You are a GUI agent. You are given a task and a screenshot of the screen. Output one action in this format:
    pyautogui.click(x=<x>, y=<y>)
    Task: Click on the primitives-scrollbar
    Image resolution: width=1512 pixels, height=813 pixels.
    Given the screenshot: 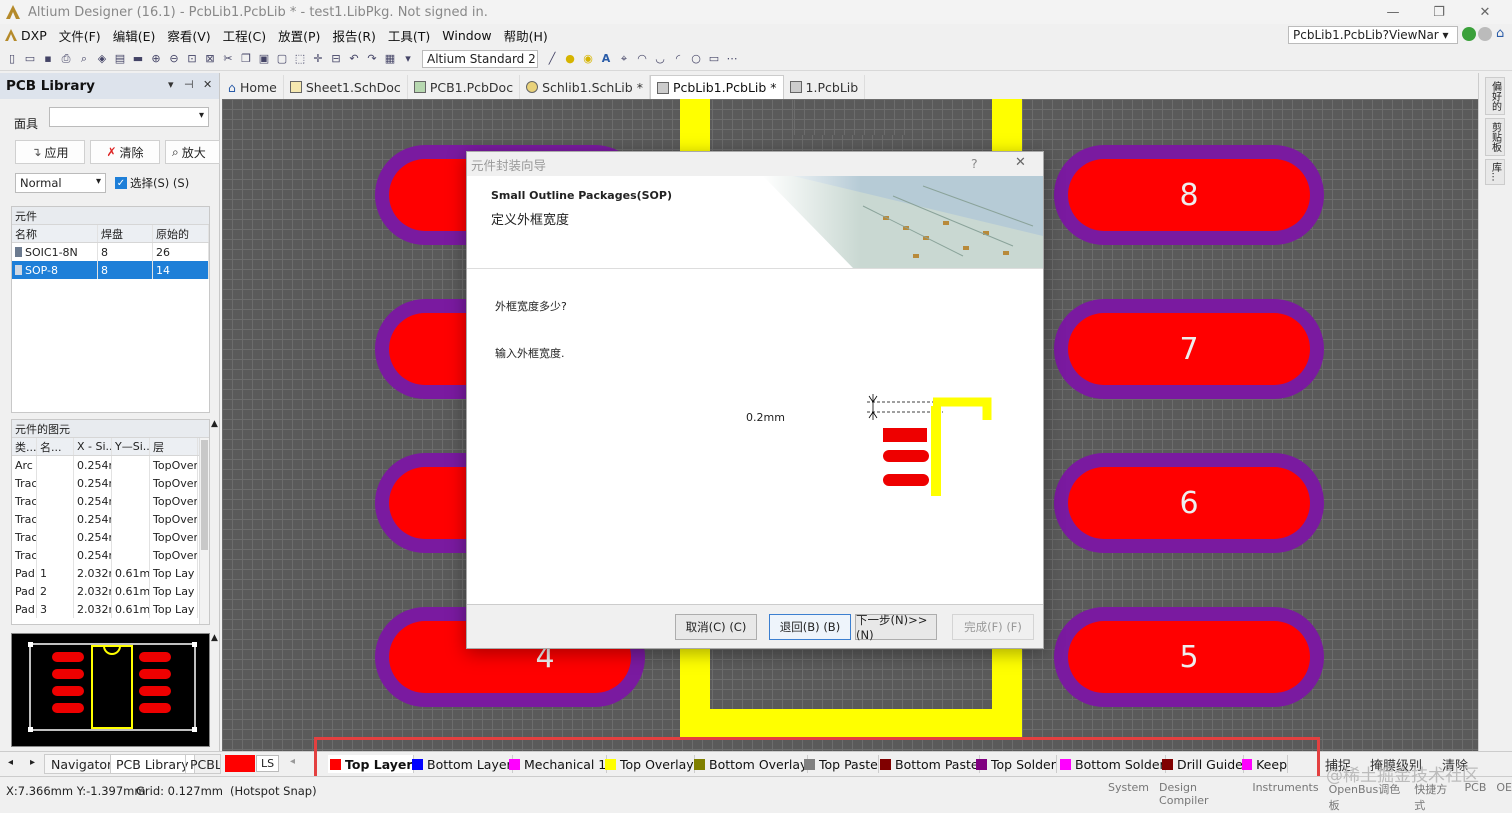 What is the action you would take?
    pyautogui.click(x=204, y=531)
    